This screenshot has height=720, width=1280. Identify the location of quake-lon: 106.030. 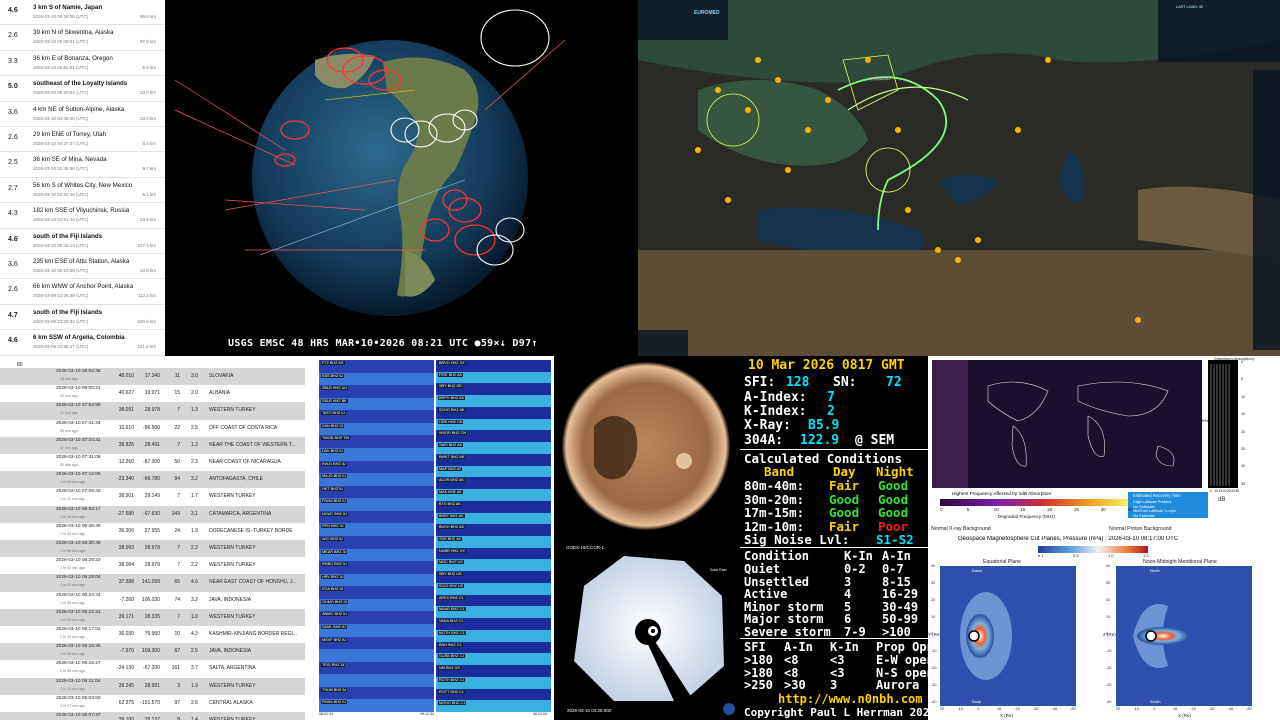
(150, 599).